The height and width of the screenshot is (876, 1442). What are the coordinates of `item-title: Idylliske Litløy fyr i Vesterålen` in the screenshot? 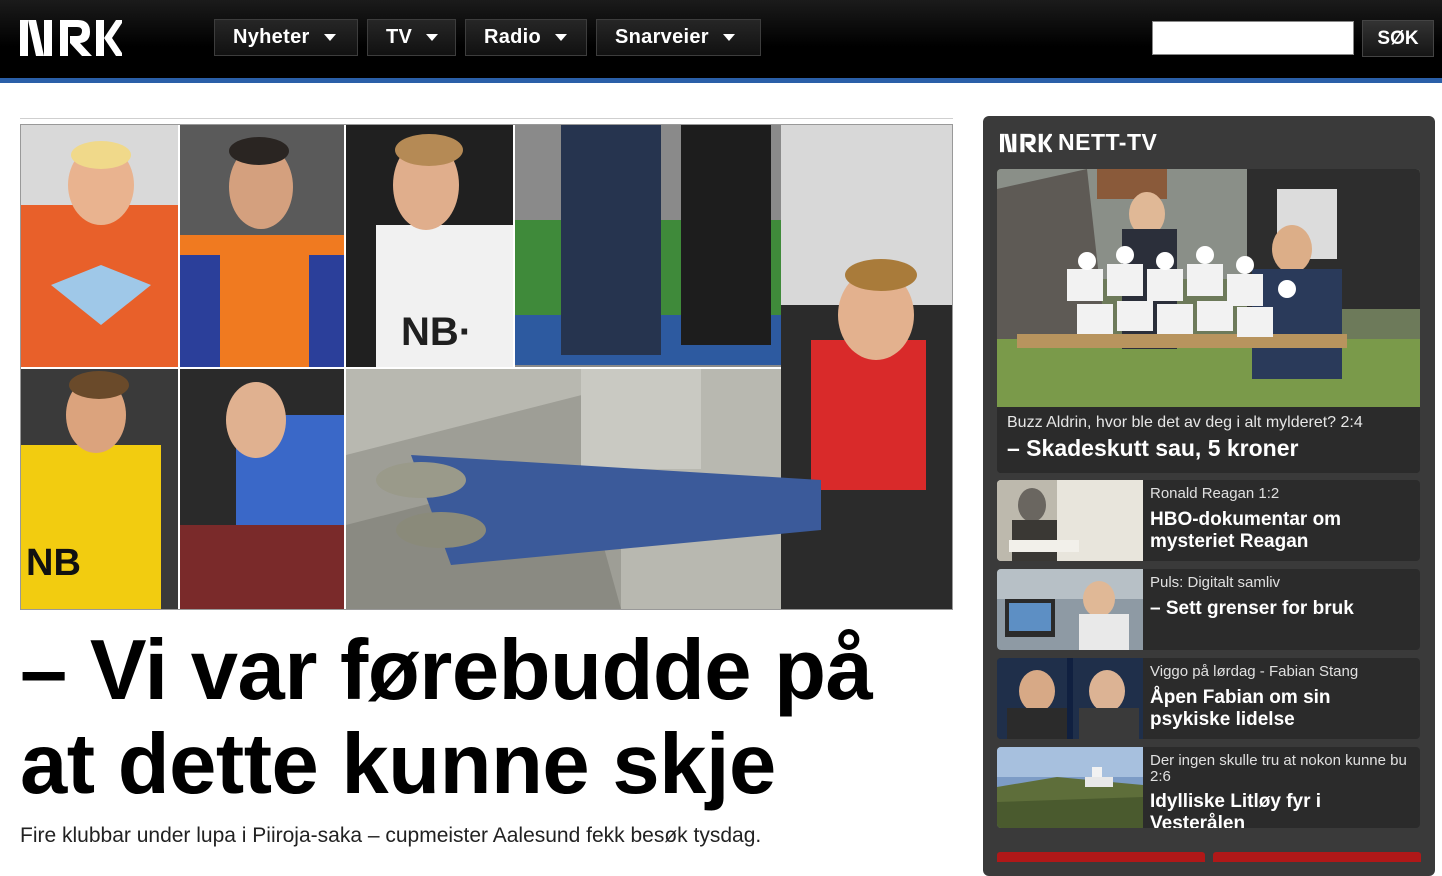 It's located at (1282, 809).